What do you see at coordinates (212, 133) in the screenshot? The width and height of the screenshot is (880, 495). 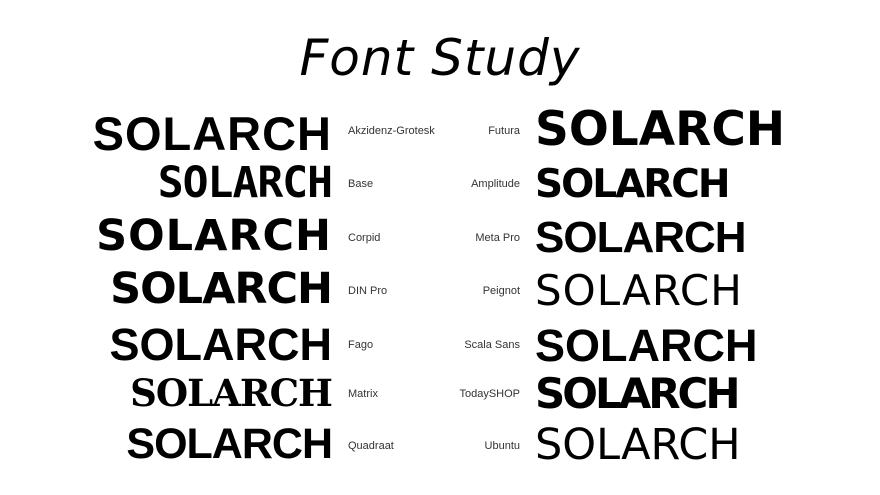 I see `sample-akzidenz-grotesk: SOLARCH` at bounding box center [212, 133].